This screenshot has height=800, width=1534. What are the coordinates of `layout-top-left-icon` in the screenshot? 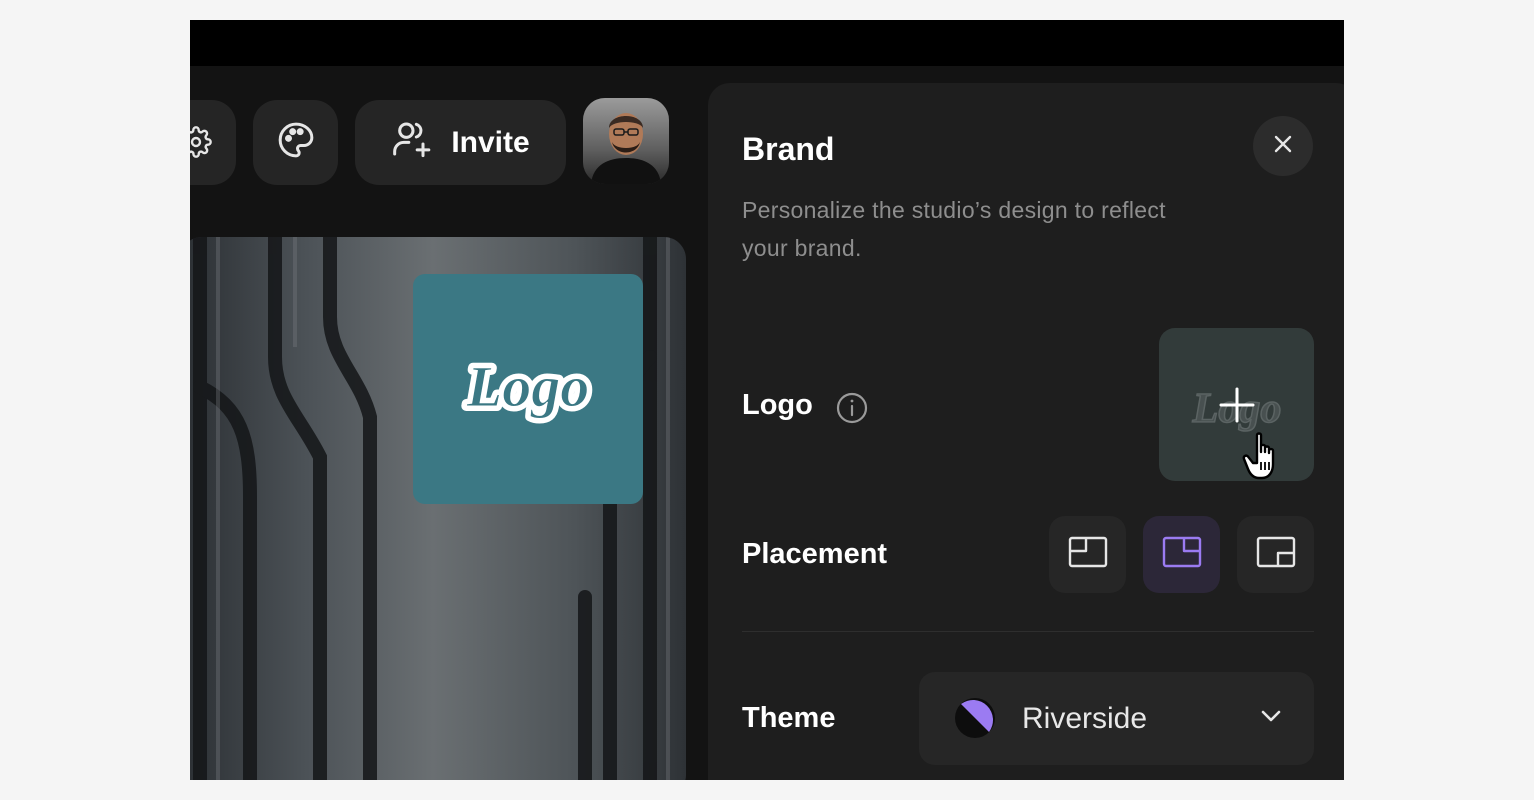 It's located at (1088, 554).